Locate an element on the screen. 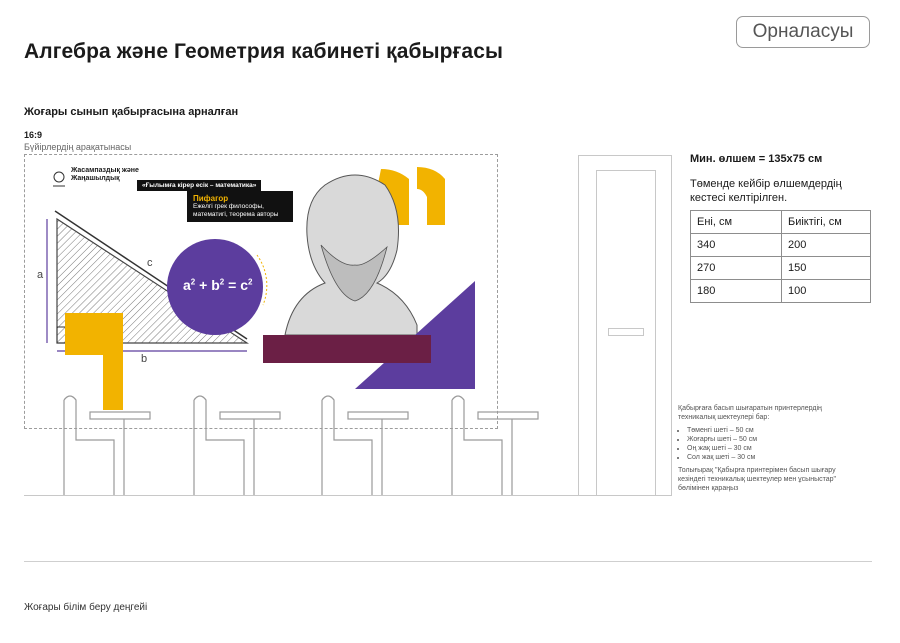 The height and width of the screenshot is (643, 900). column-header-height: Биіктігі, см is located at coordinates (826, 222).